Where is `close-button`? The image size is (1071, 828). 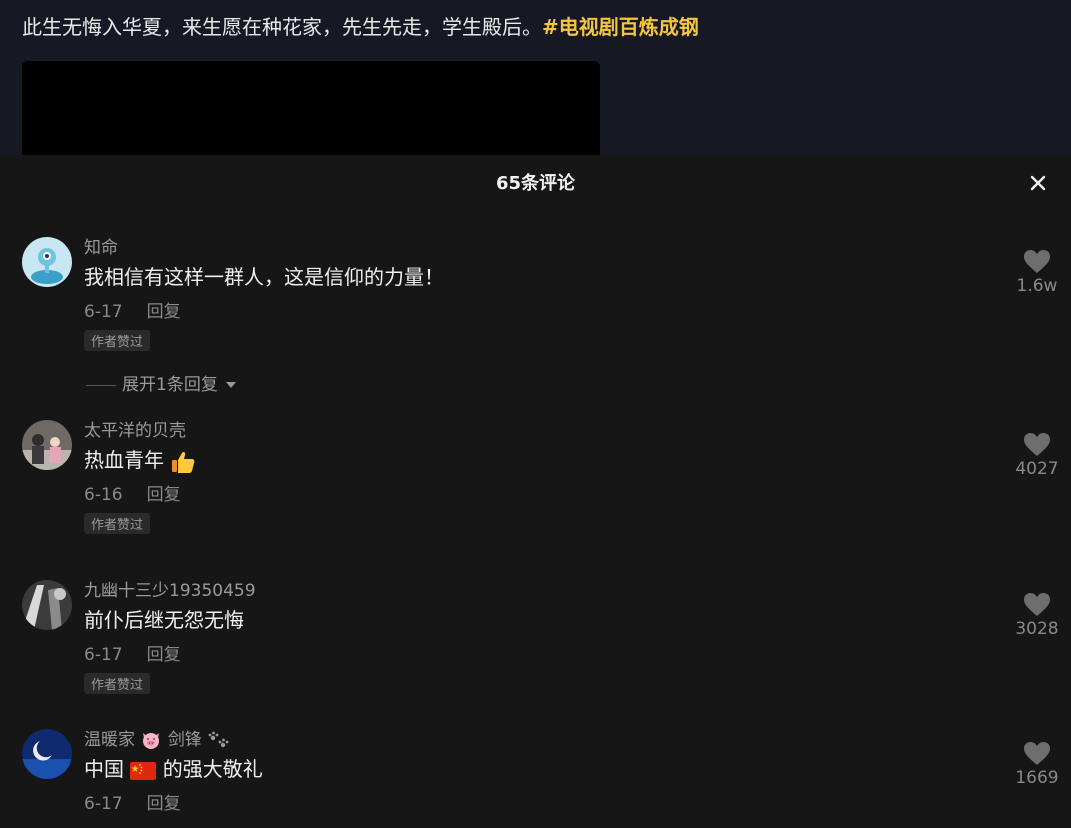
close-button is located at coordinates (1038, 183).